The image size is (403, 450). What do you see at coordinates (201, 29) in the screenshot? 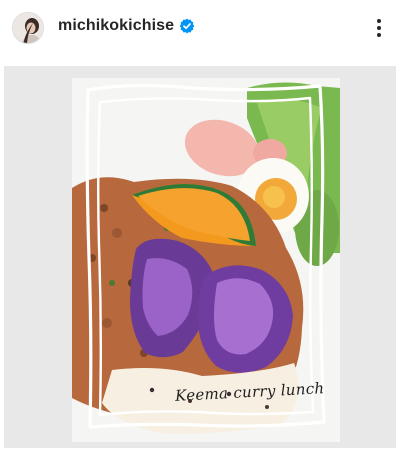
I see `post-header: michikokichise` at bounding box center [201, 29].